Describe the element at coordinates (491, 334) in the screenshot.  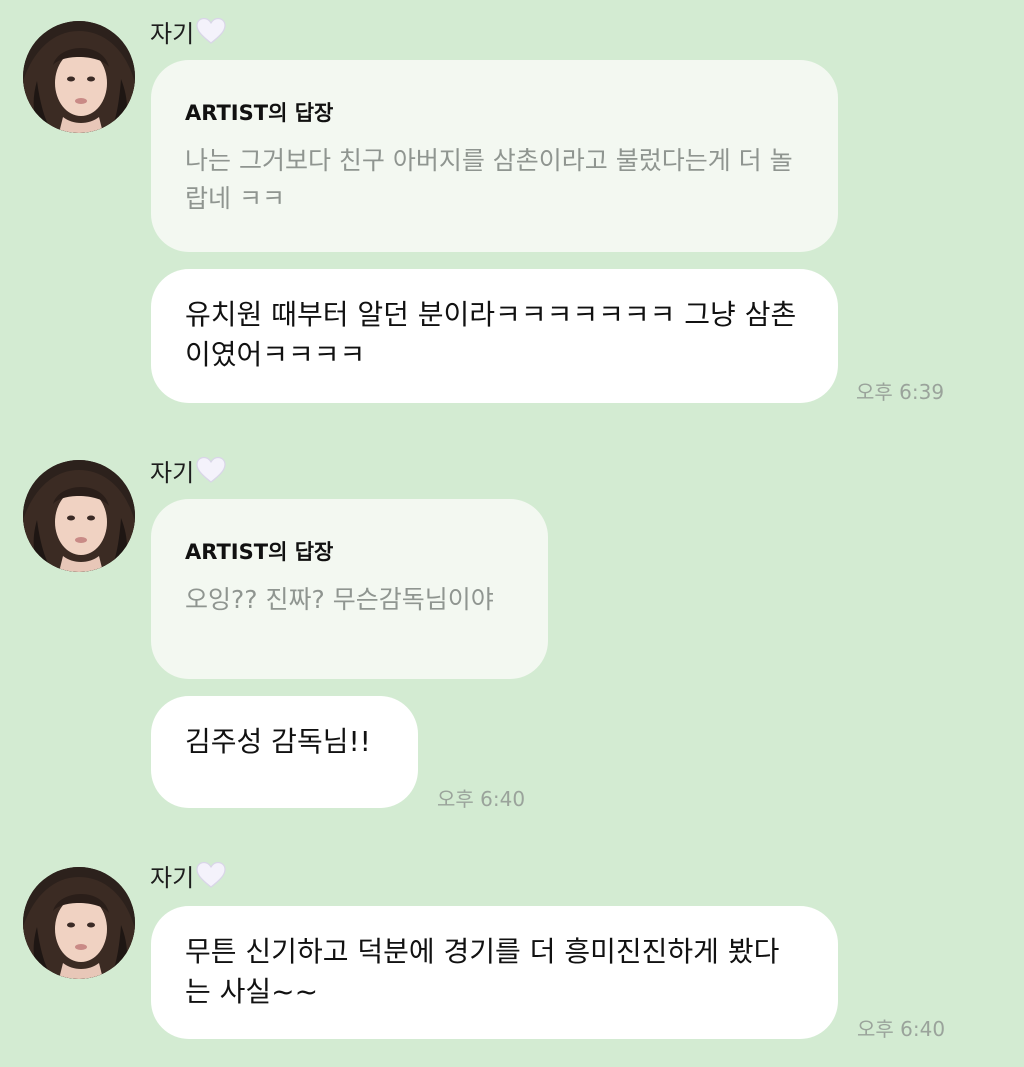
I see `message-text: 유치원 때부터 알던 분이라ㅋㅋㅋㅋㅋㅋㅋ 그냥 삼촌이였어ㅋㅋㅋㅋ` at that location.